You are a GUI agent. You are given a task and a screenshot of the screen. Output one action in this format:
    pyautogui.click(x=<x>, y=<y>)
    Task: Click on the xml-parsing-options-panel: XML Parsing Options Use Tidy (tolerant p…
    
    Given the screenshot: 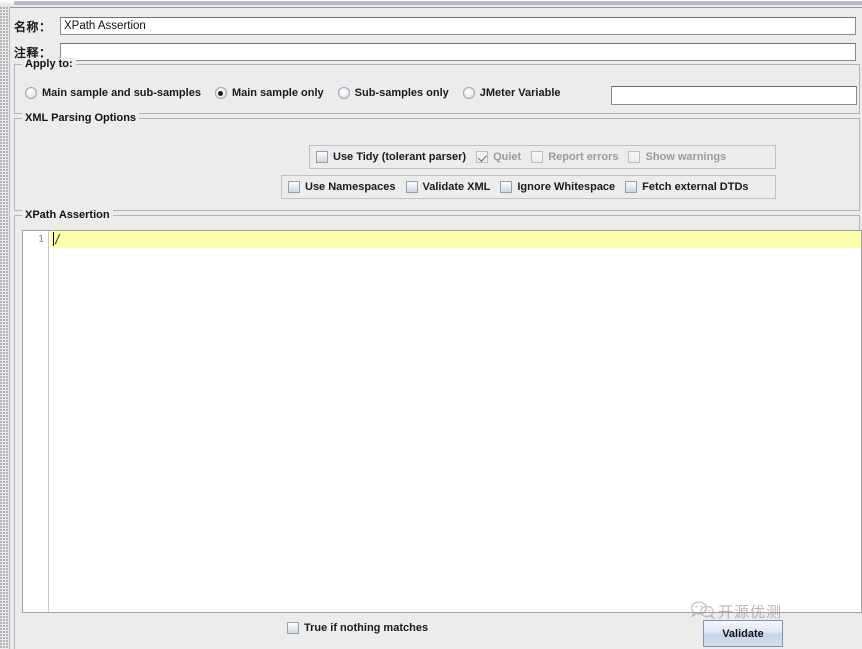 What is the action you would take?
    pyautogui.click(x=437, y=161)
    